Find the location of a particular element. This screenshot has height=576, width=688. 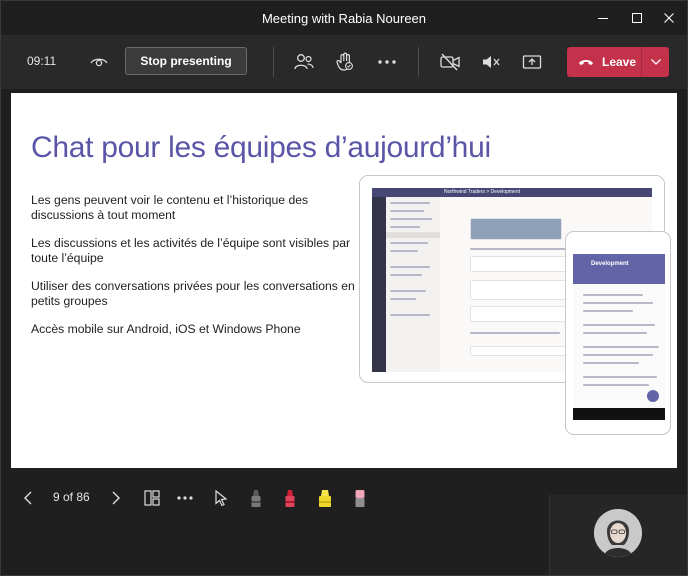

maximize-button is located at coordinates (637, 18).